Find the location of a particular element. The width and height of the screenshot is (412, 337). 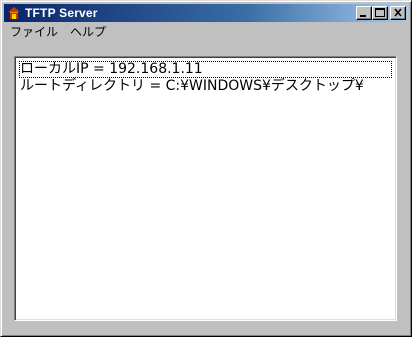

close-button is located at coordinates (398, 13).